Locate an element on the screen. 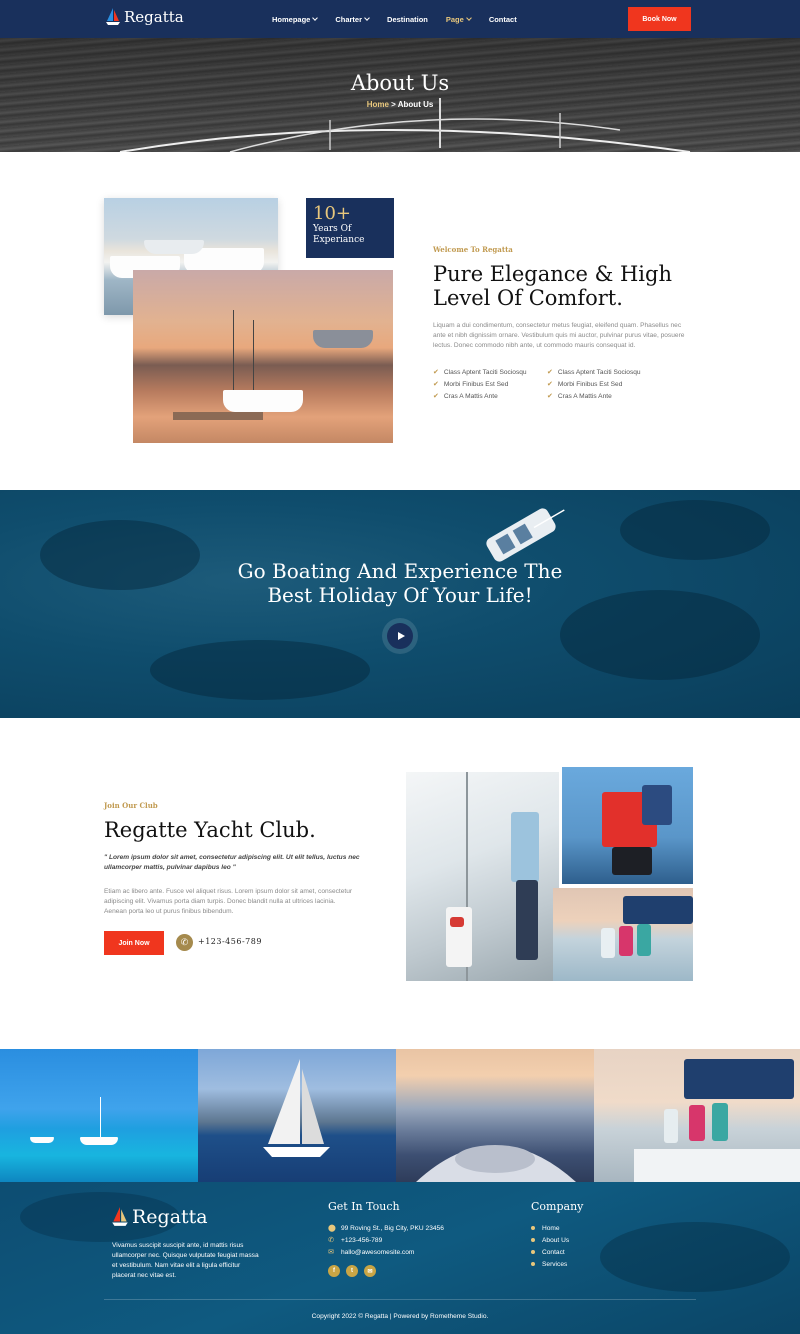 The height and width of the screenshot is (1334, 800). breadcrumb: Home > About Us is located at coordinates (400, 104).